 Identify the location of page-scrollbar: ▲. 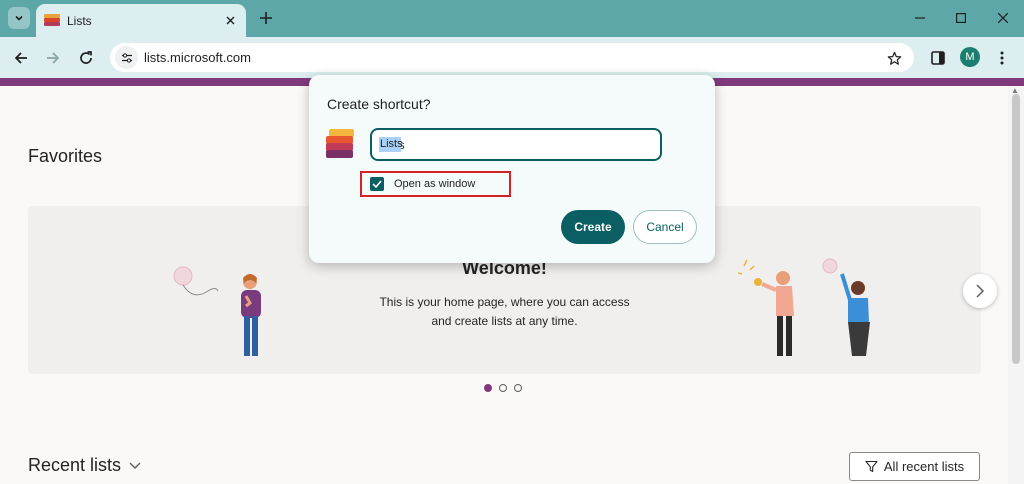
(1016, 285).